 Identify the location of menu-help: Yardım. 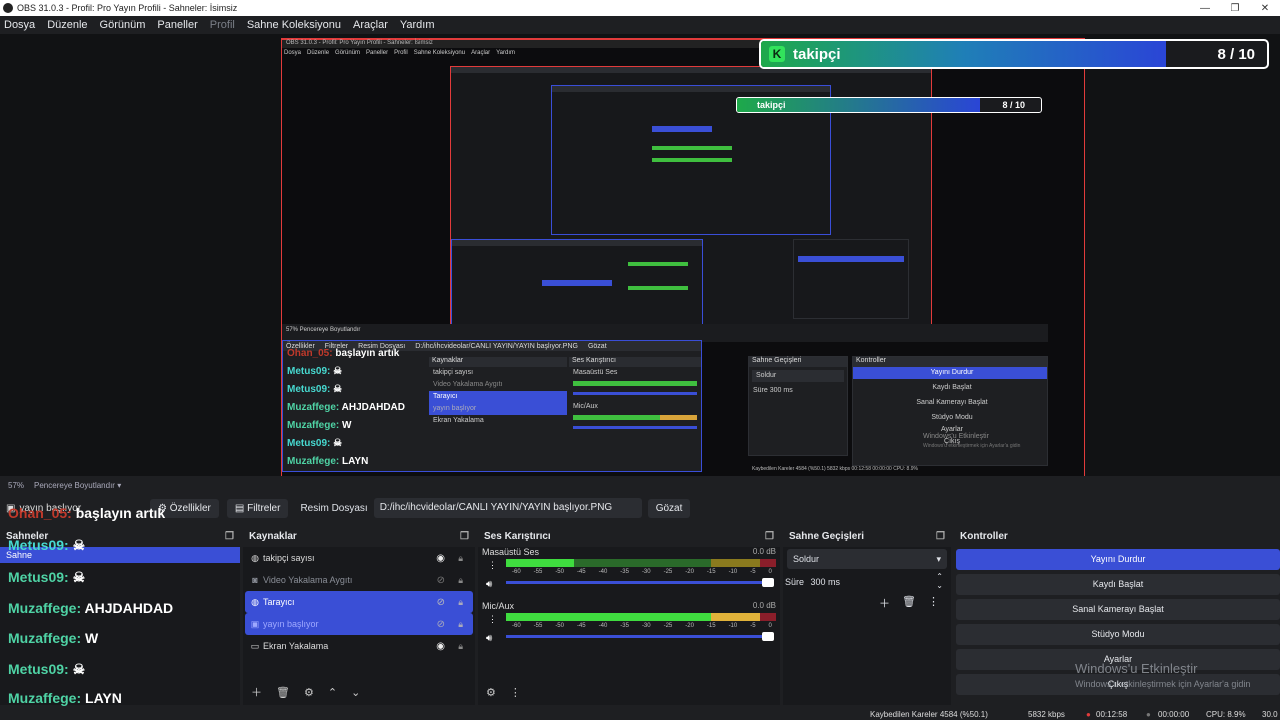
(417, 25).